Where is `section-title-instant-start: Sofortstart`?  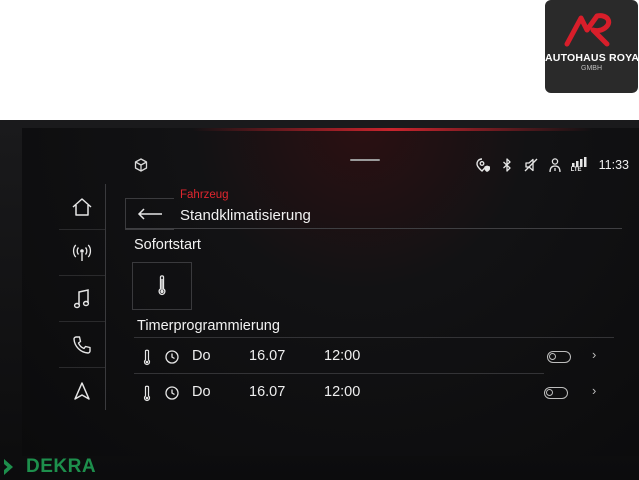
section-title-instant-start: Sofortstart is located at coordinates (167, 245).